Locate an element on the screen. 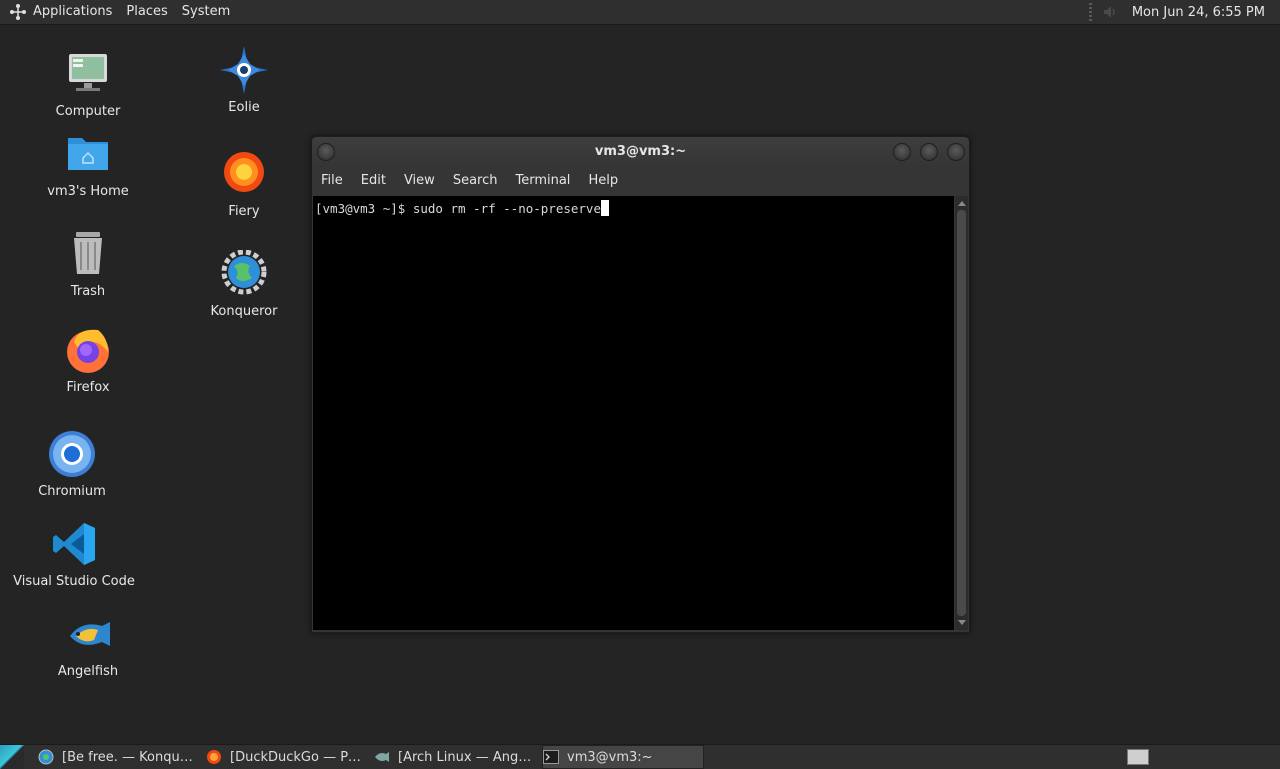  desktop-icon-label: Fiery is located at coordinates (244, 211).